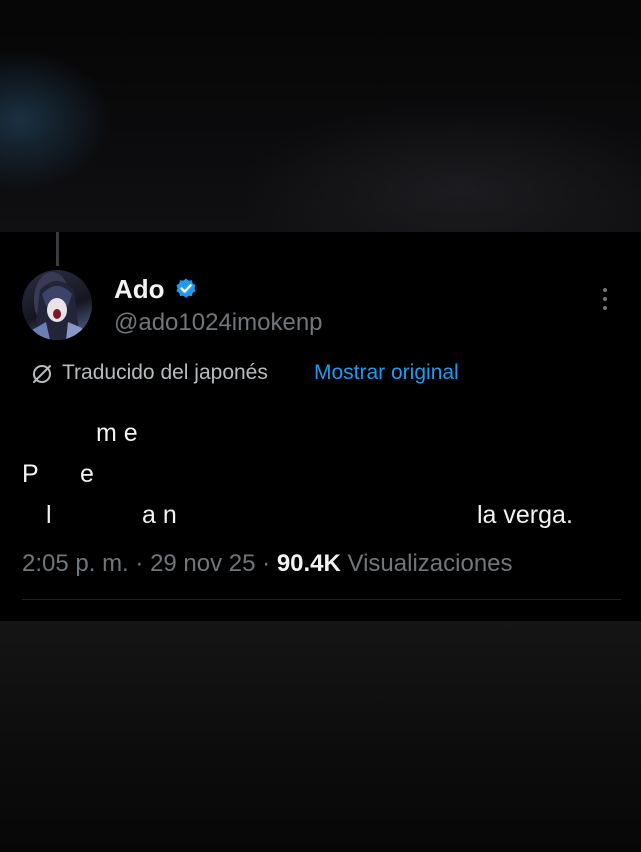 This screenshot has width=641, height=852. I want to click on tweet-text-fragment: e, so click(87, 474).